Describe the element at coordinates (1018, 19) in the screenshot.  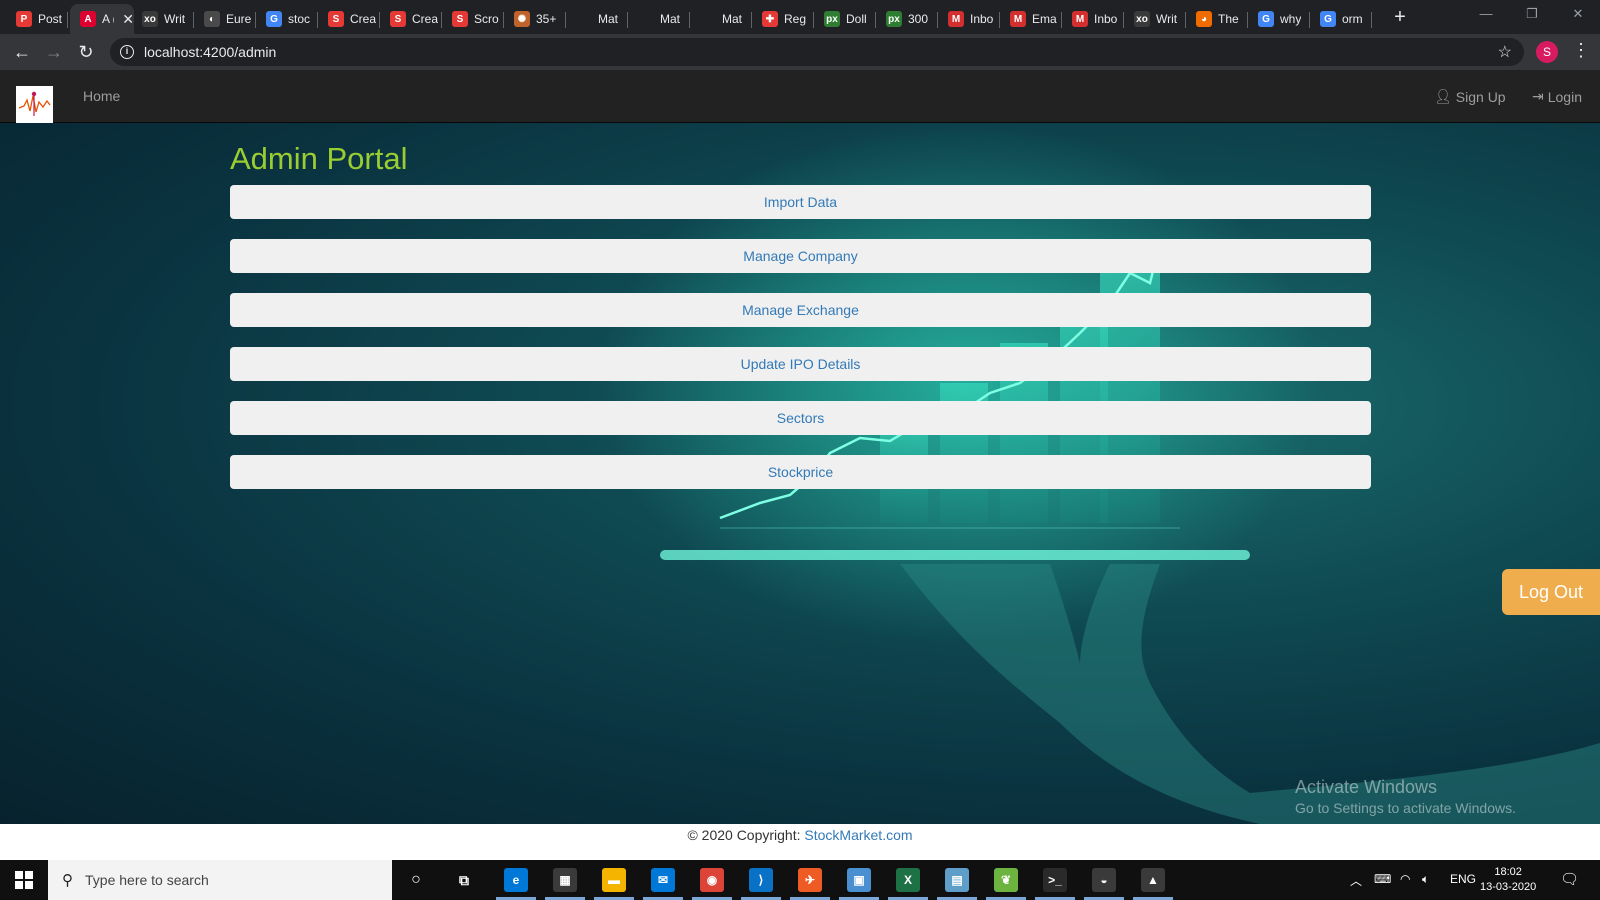
I see `gmail-icon: M` at that location.